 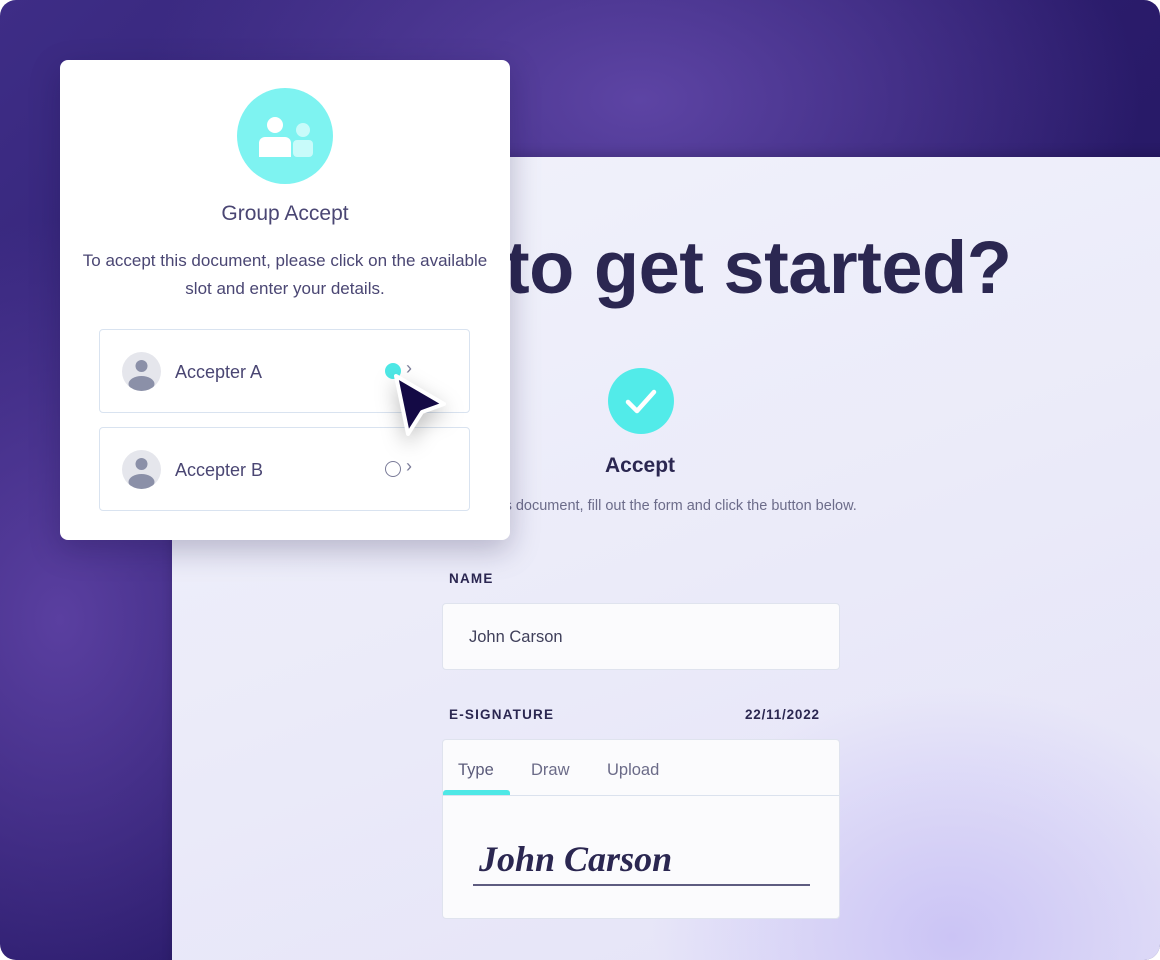 What do you see at coordinates (782, 714) in the screenshot?
I see `signature-date: 22/11/2022` at bounding box center [782, 714].